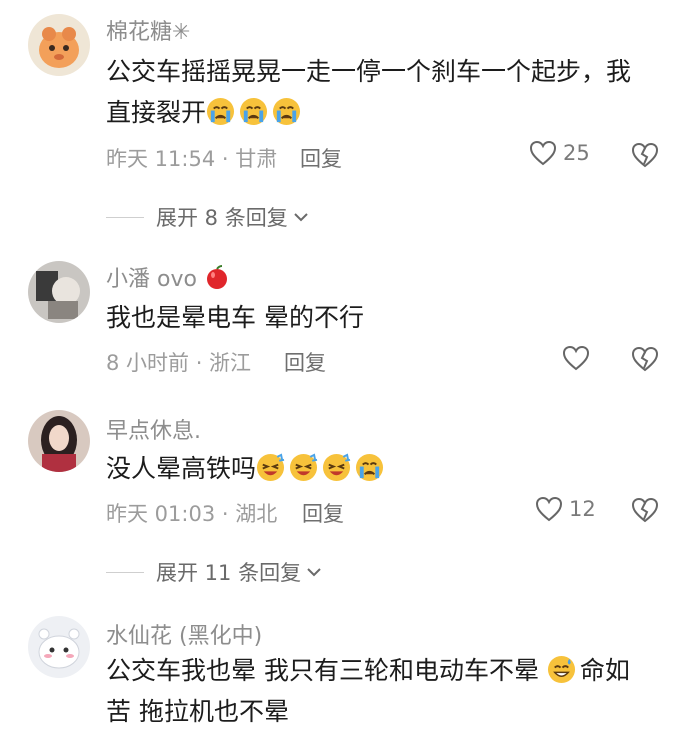 This screenshot has height=732, width=690. Describe the element at coordinates (222, 218) in the screenshot. I see `expand-replies-label: 展开 8 条回复` at that location.